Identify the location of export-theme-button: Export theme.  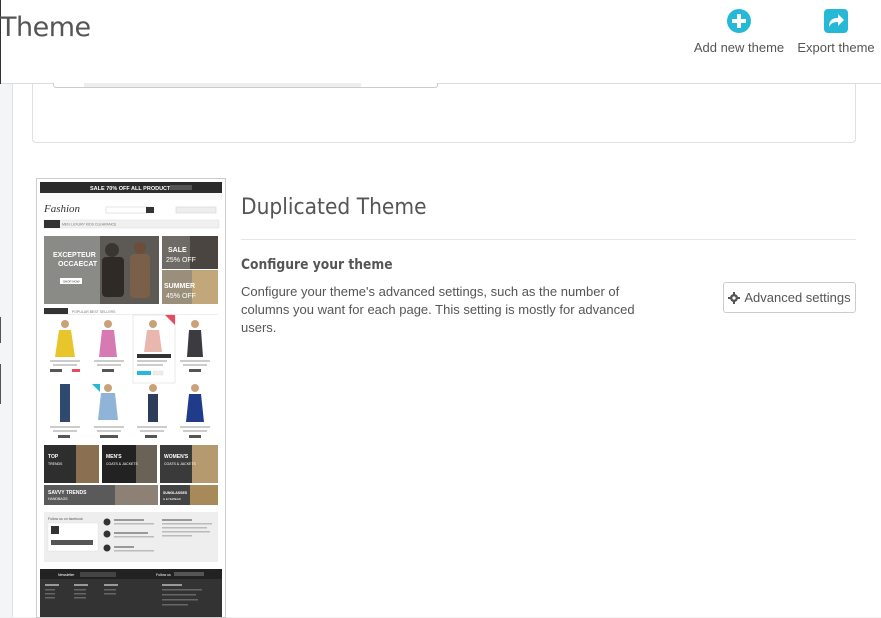
(836, 31).